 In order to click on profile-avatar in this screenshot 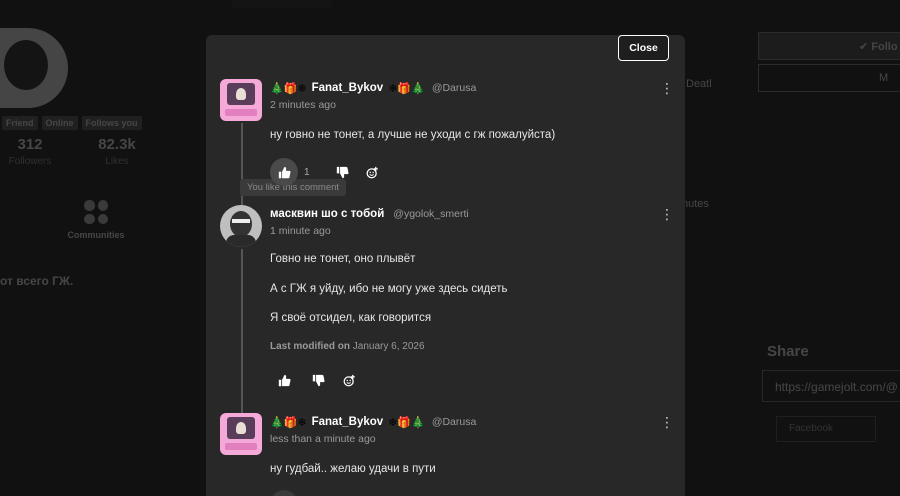, I will do `click(34, 68)`.